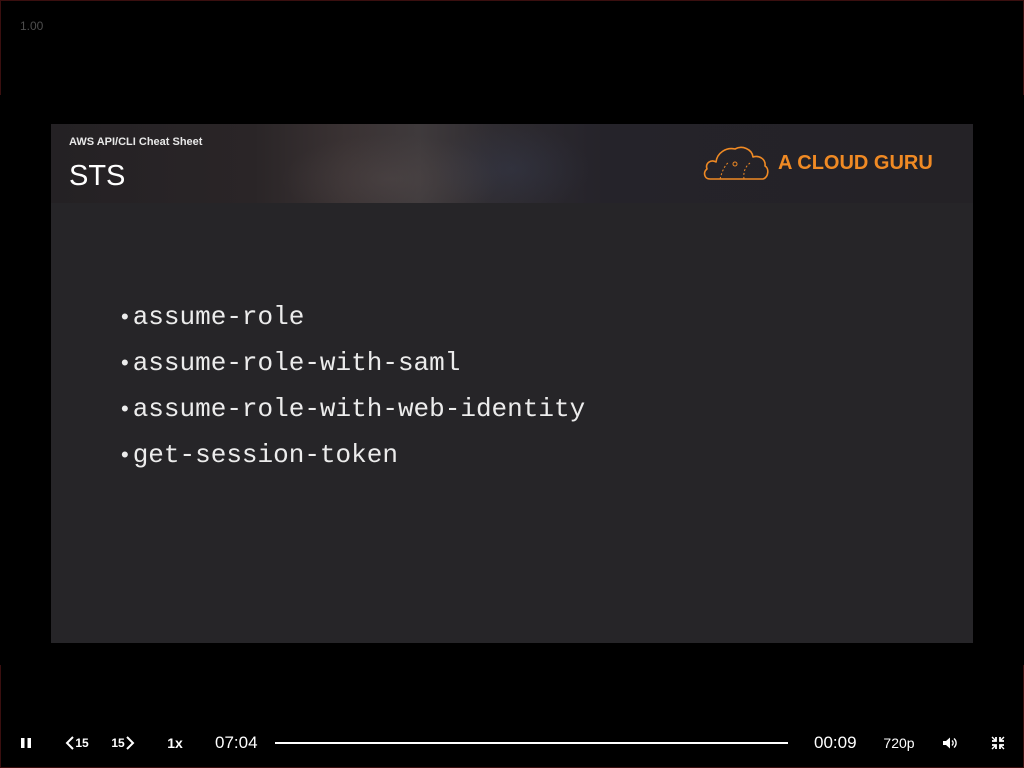 This screenshot has width=1024, height=768. What do you see at coordinates (359, 409) in the screenshot?
I see `list-item-text: assume-role-with-web-identity` at bounding box center [359, 409].